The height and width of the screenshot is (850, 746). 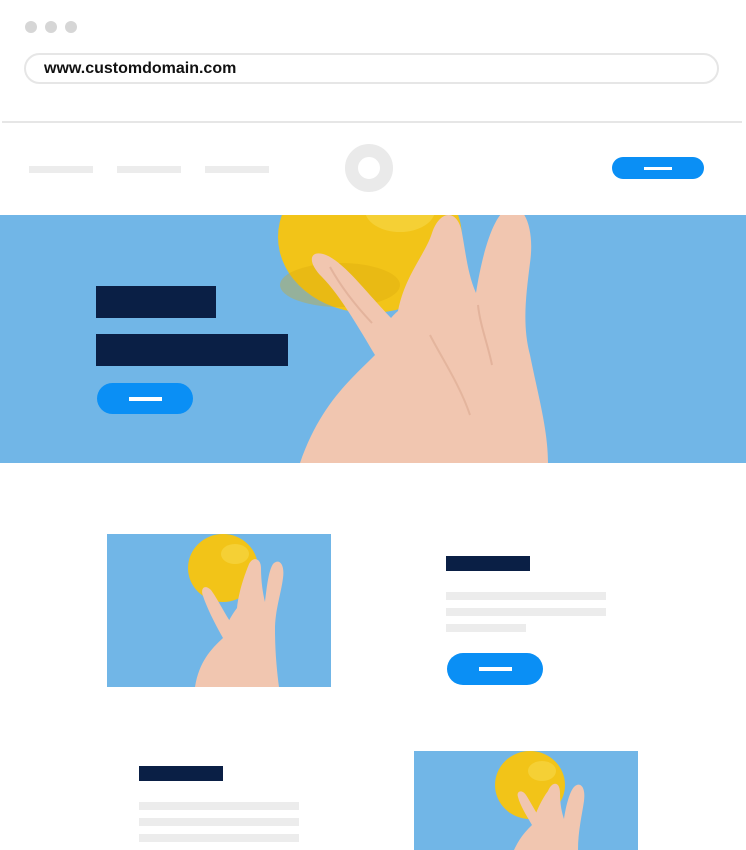 I want to click on window-close-dot, so click(x=31, y=27).